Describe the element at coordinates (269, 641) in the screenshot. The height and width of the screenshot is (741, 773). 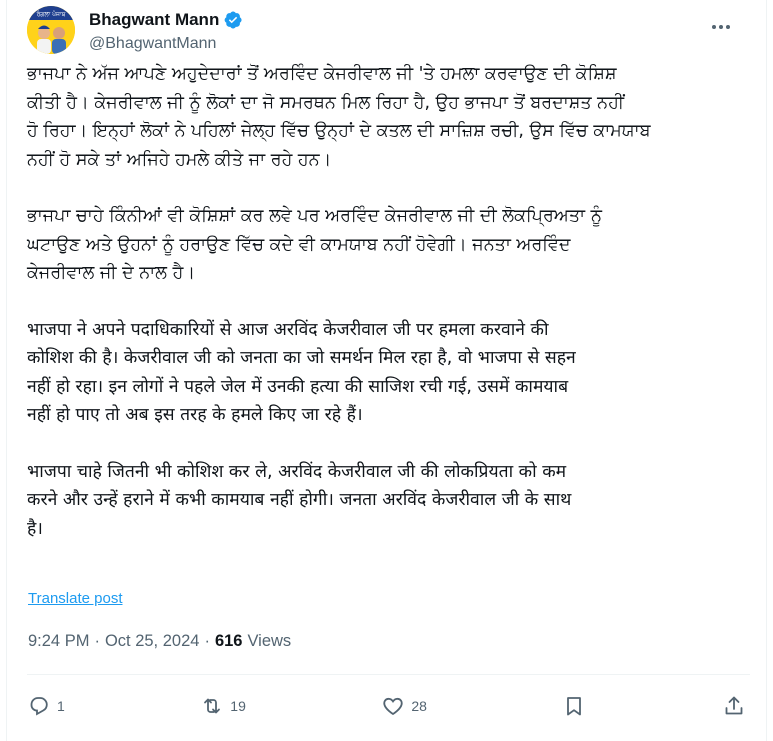
I see `views-label: Views` at that location.